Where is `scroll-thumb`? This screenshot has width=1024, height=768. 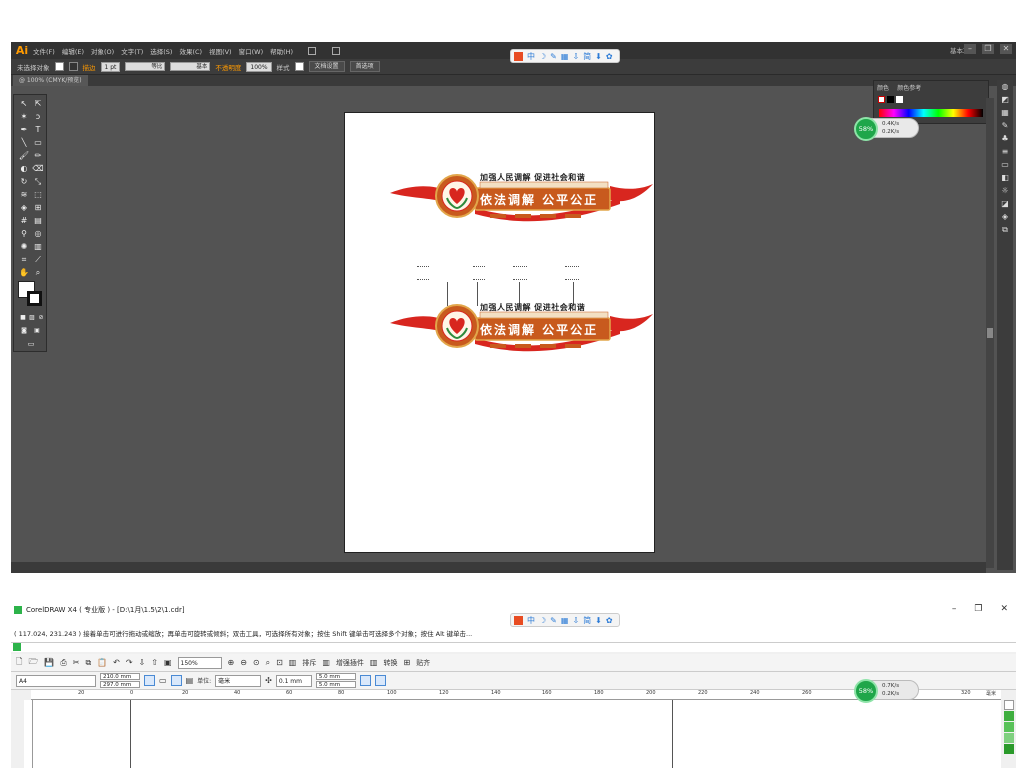 scroll-thumb is located at coordinates (990, 333).